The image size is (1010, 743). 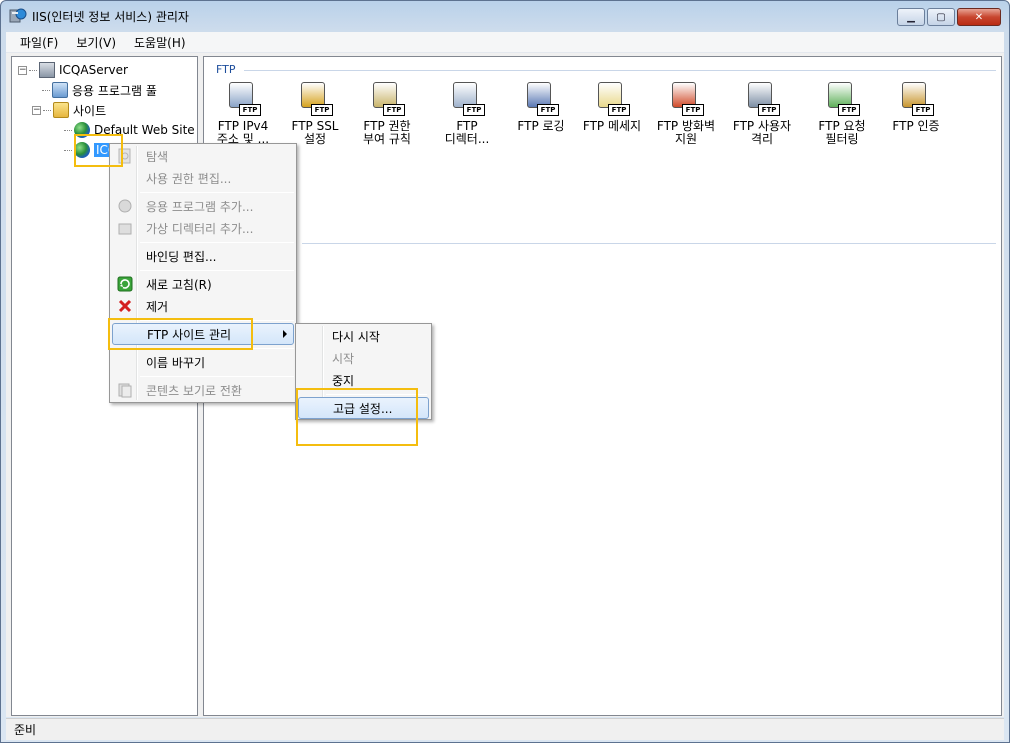 I want to click on delete-x-icon, so click(x=125, y=306).